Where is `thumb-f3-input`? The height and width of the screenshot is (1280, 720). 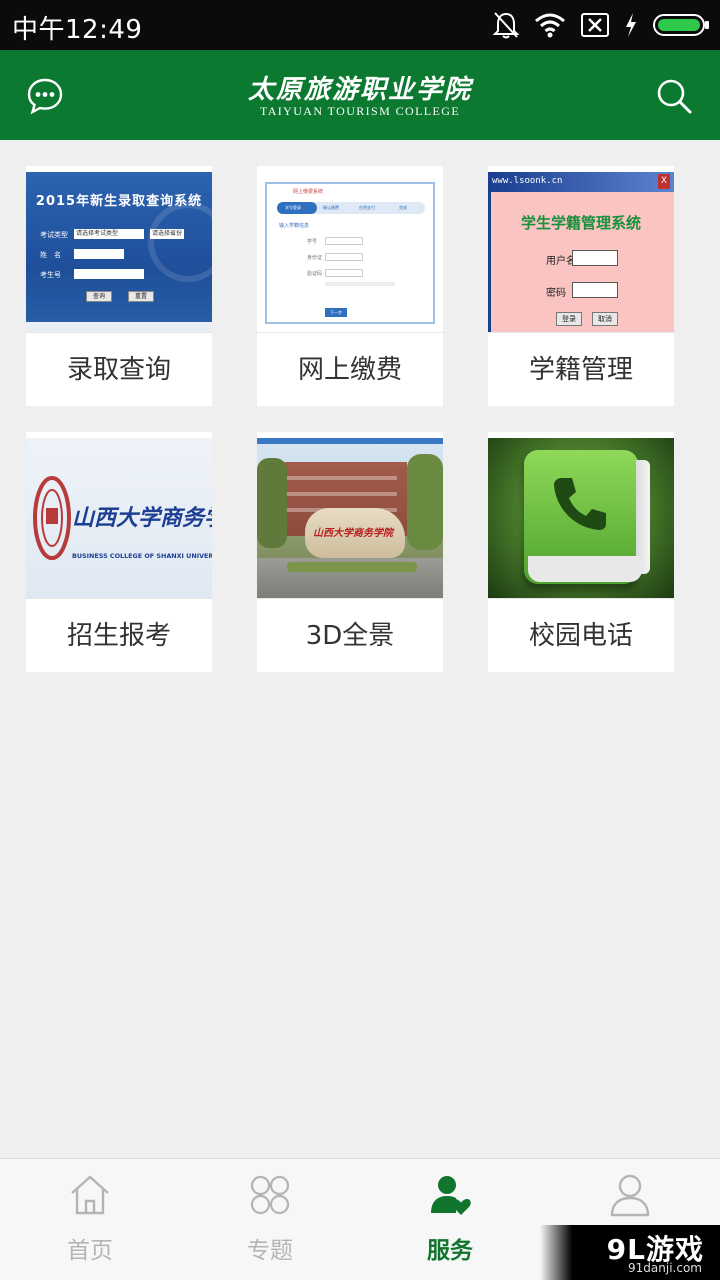 thumb-f3-input is located at coordinates (344, 273).